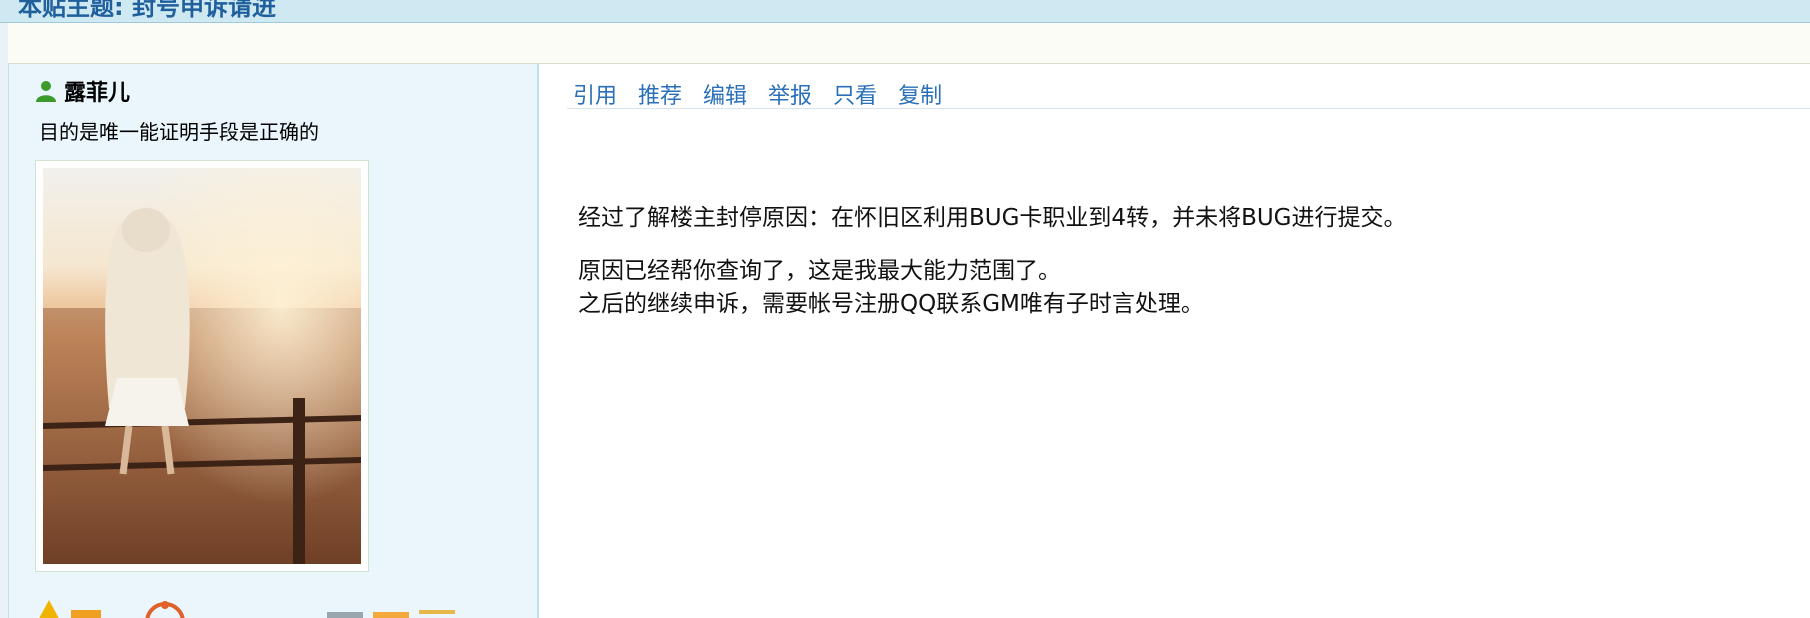 This screenshot has width=1810, height=618. What do you see at coordinates (790, 94) in the screenshot?
I see `report-link: 举报` at bounding box center [790, 94].